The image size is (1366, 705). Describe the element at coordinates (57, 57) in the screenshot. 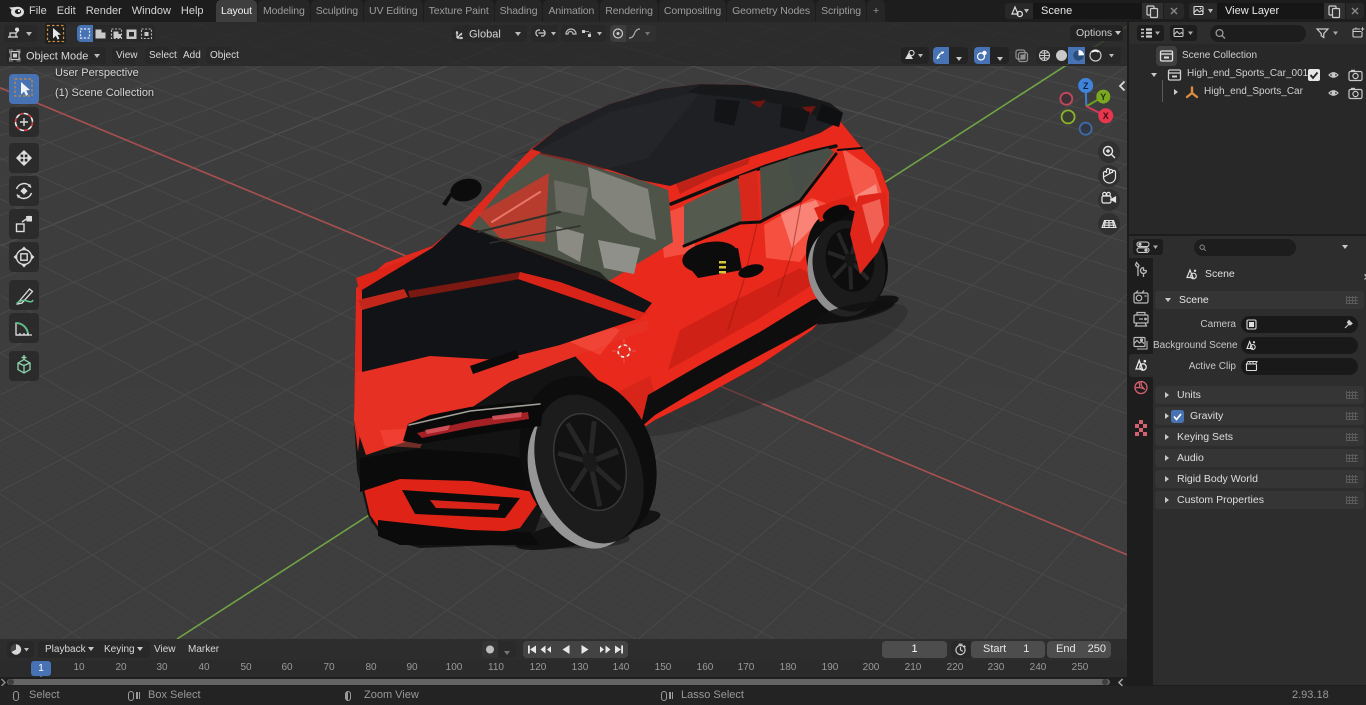

I see `svg-text: Object Mode` at that location.